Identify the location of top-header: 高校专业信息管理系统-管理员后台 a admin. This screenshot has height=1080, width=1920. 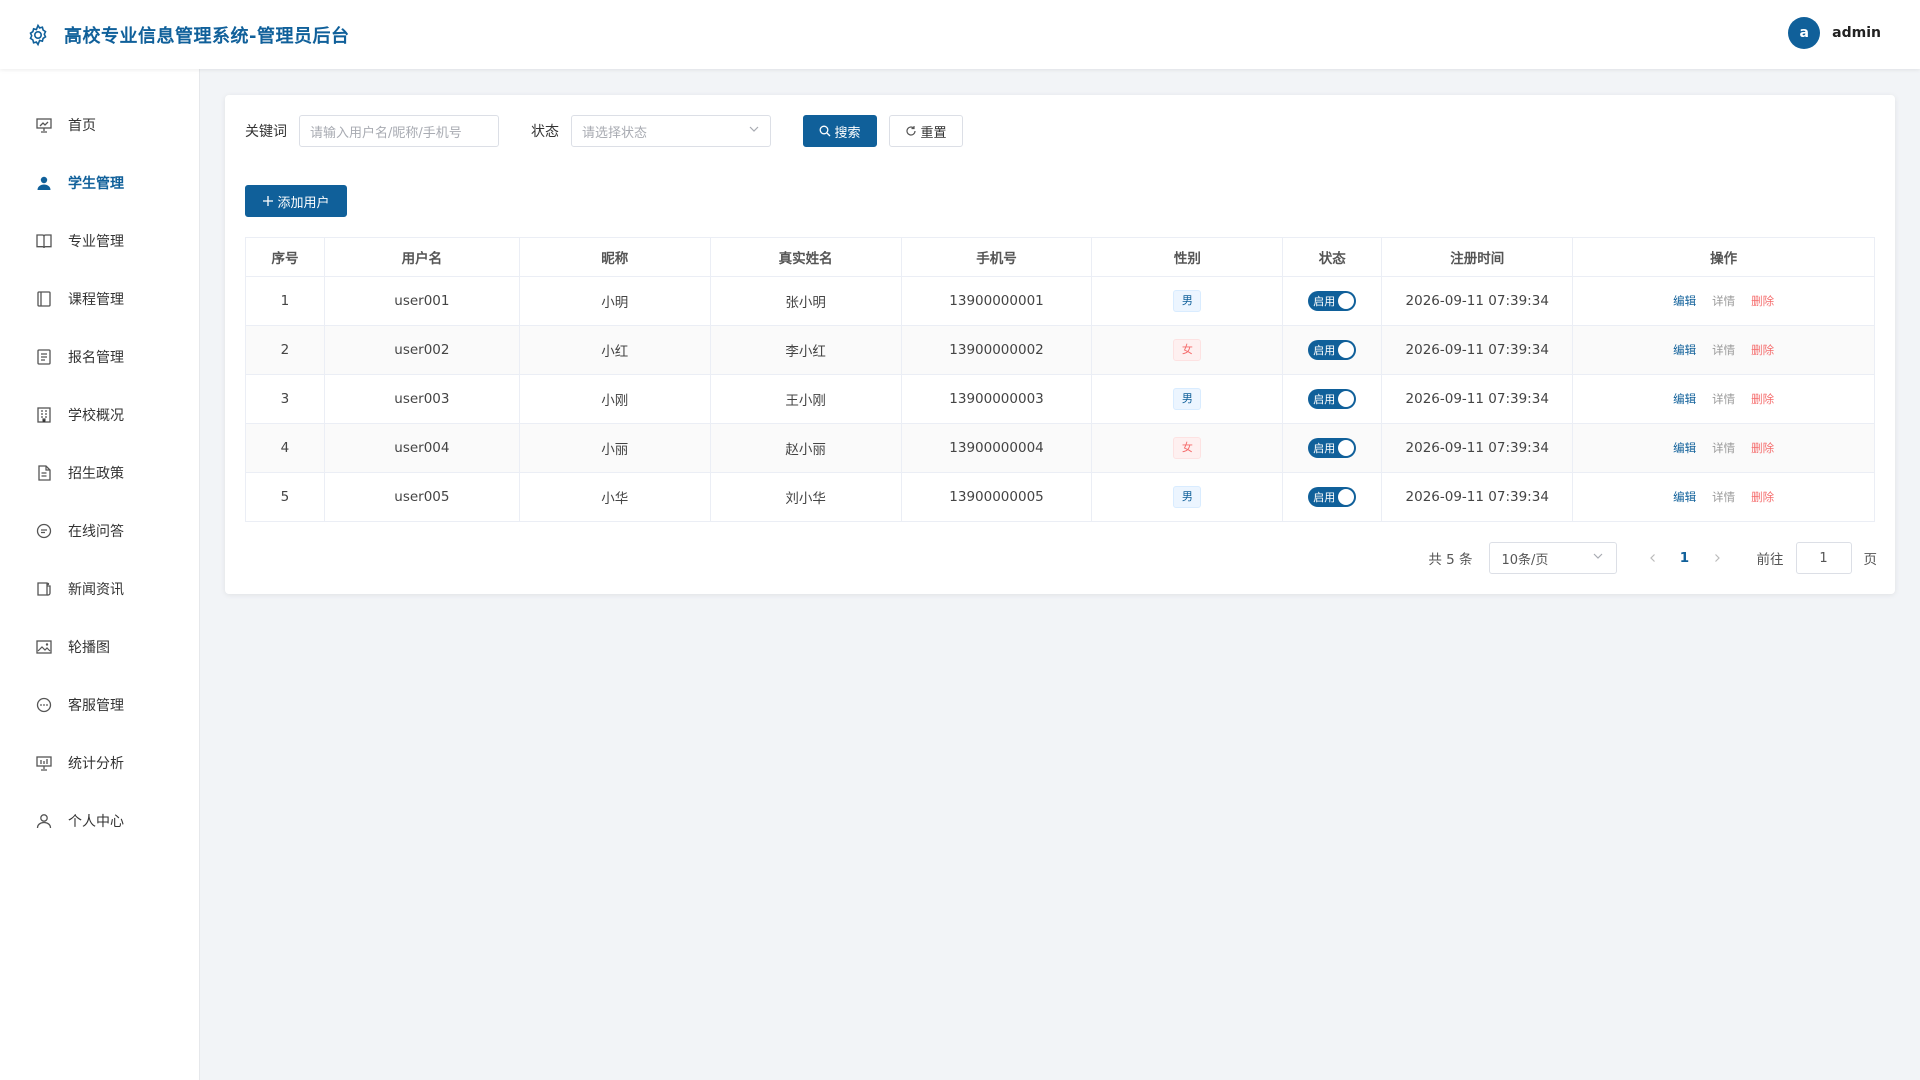
(960, 34).